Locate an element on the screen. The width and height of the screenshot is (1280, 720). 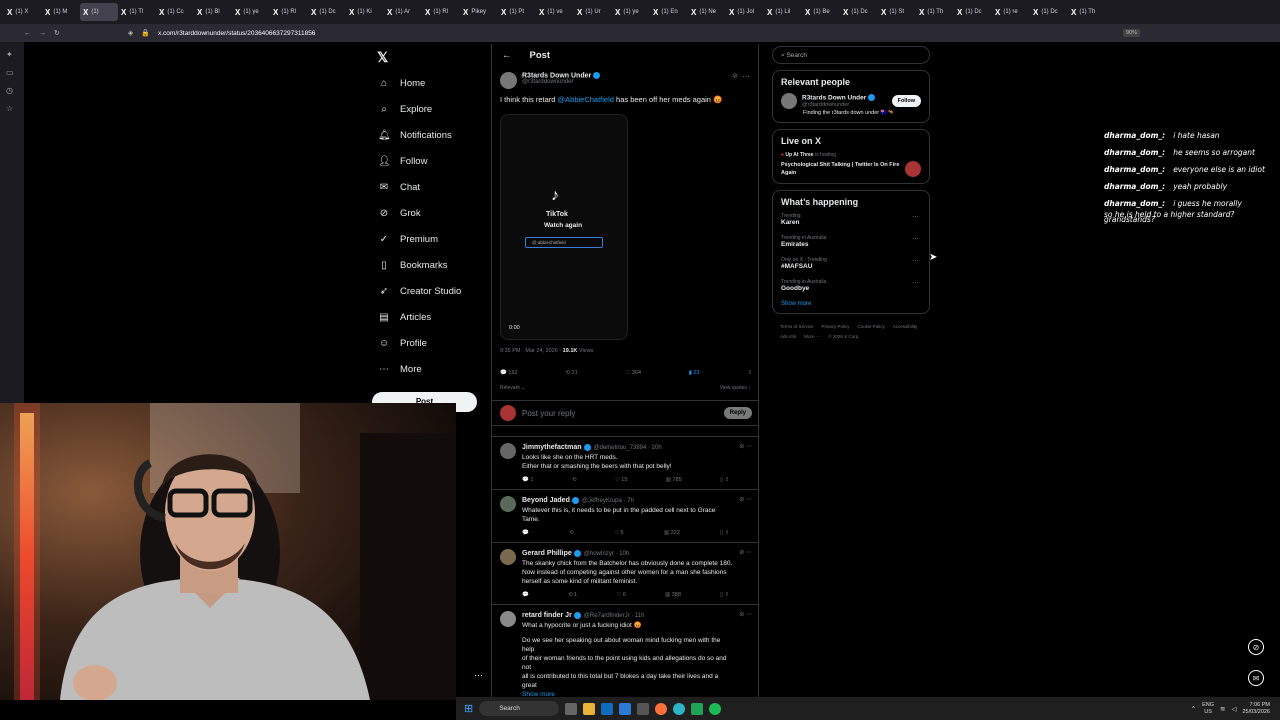
browser-tab: X (1) M is located at coordinates (61, 12).